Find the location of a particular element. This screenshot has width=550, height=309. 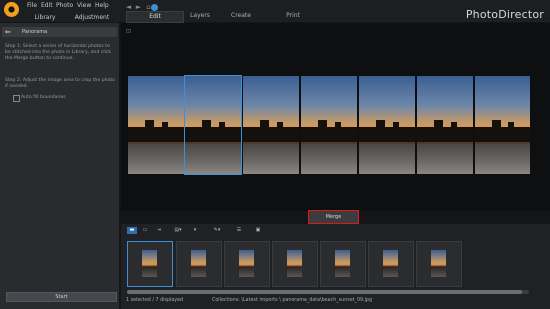

menu-view: View is located at coordinates (84, 5).